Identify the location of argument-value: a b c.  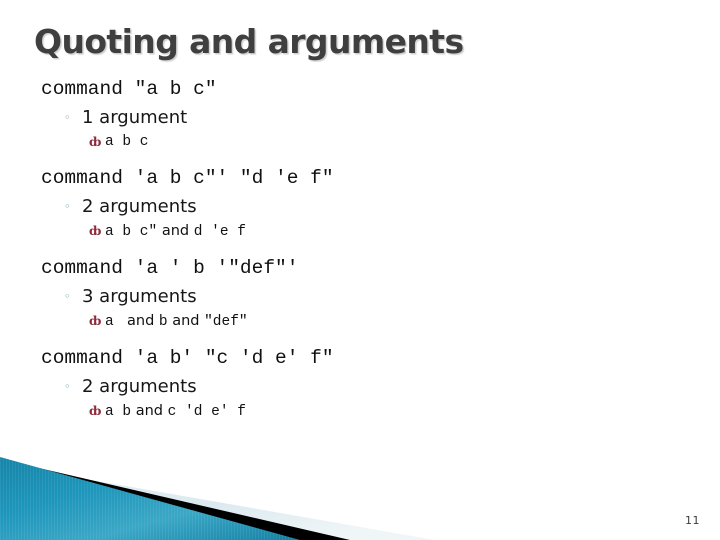
(127, 142).